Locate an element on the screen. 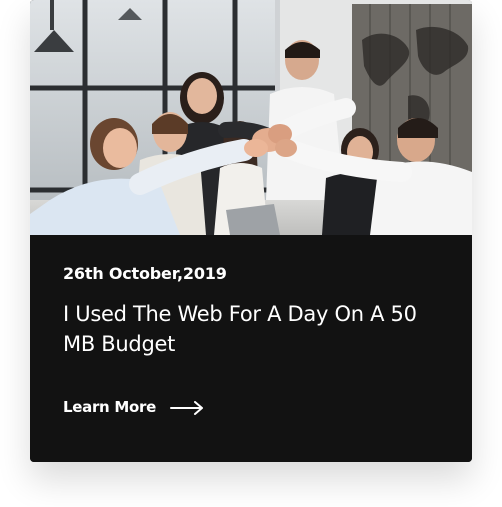  learn-more-link: Learn More is located at coordinates (133, 407).